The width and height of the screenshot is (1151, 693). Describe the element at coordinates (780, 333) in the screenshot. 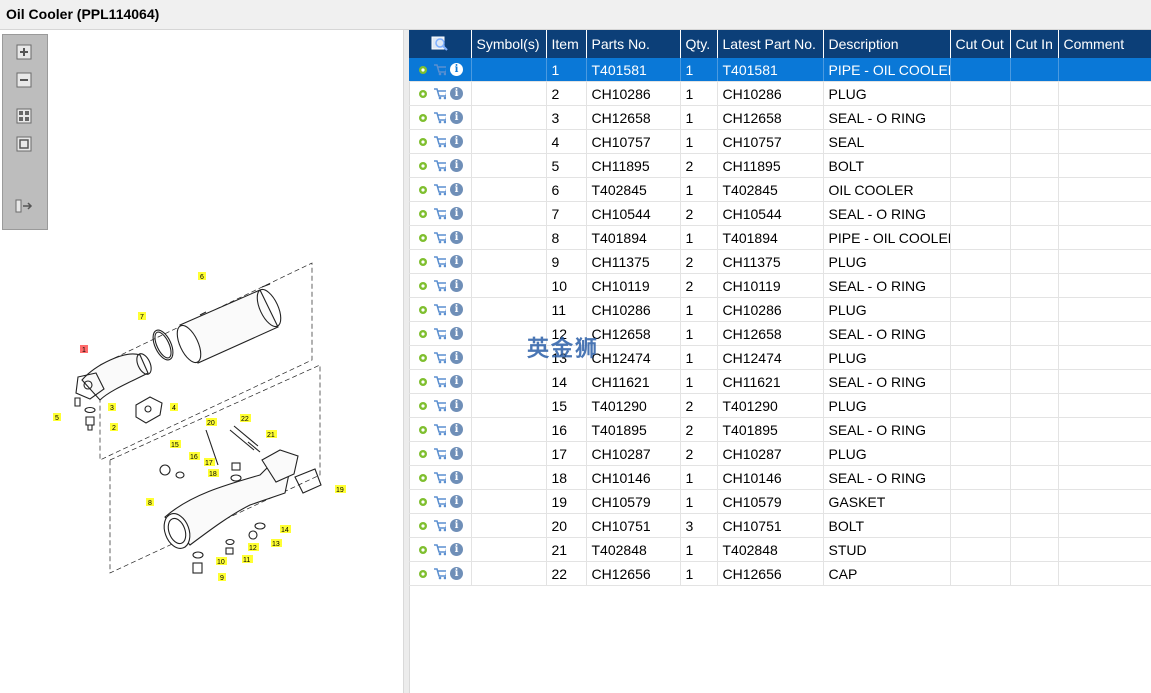

I see `table-row: i 12 CH12658 1 CH12658 SEAL - O RING` at that location.